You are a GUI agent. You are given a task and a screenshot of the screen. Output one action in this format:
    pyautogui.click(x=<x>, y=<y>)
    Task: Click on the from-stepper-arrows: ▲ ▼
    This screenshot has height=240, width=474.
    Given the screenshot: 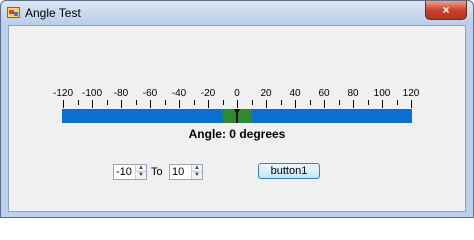 What is the action you would take?
    pyautogui.click(x=140, y=172)
    